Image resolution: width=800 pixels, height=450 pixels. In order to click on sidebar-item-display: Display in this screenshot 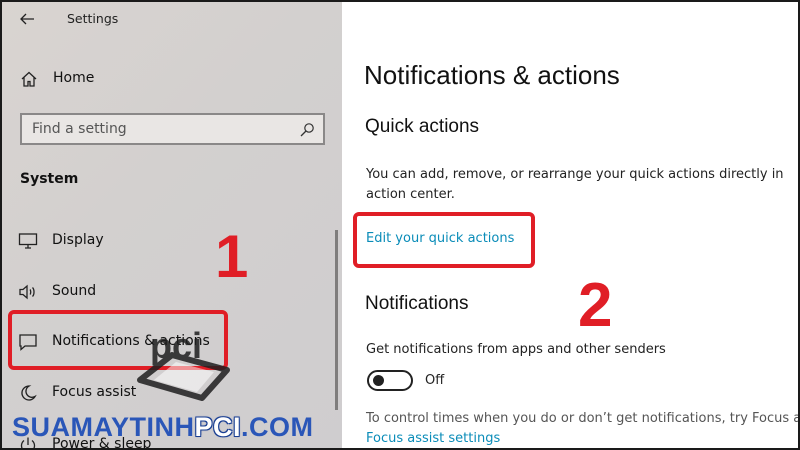, I will do `click(169, 241)`.